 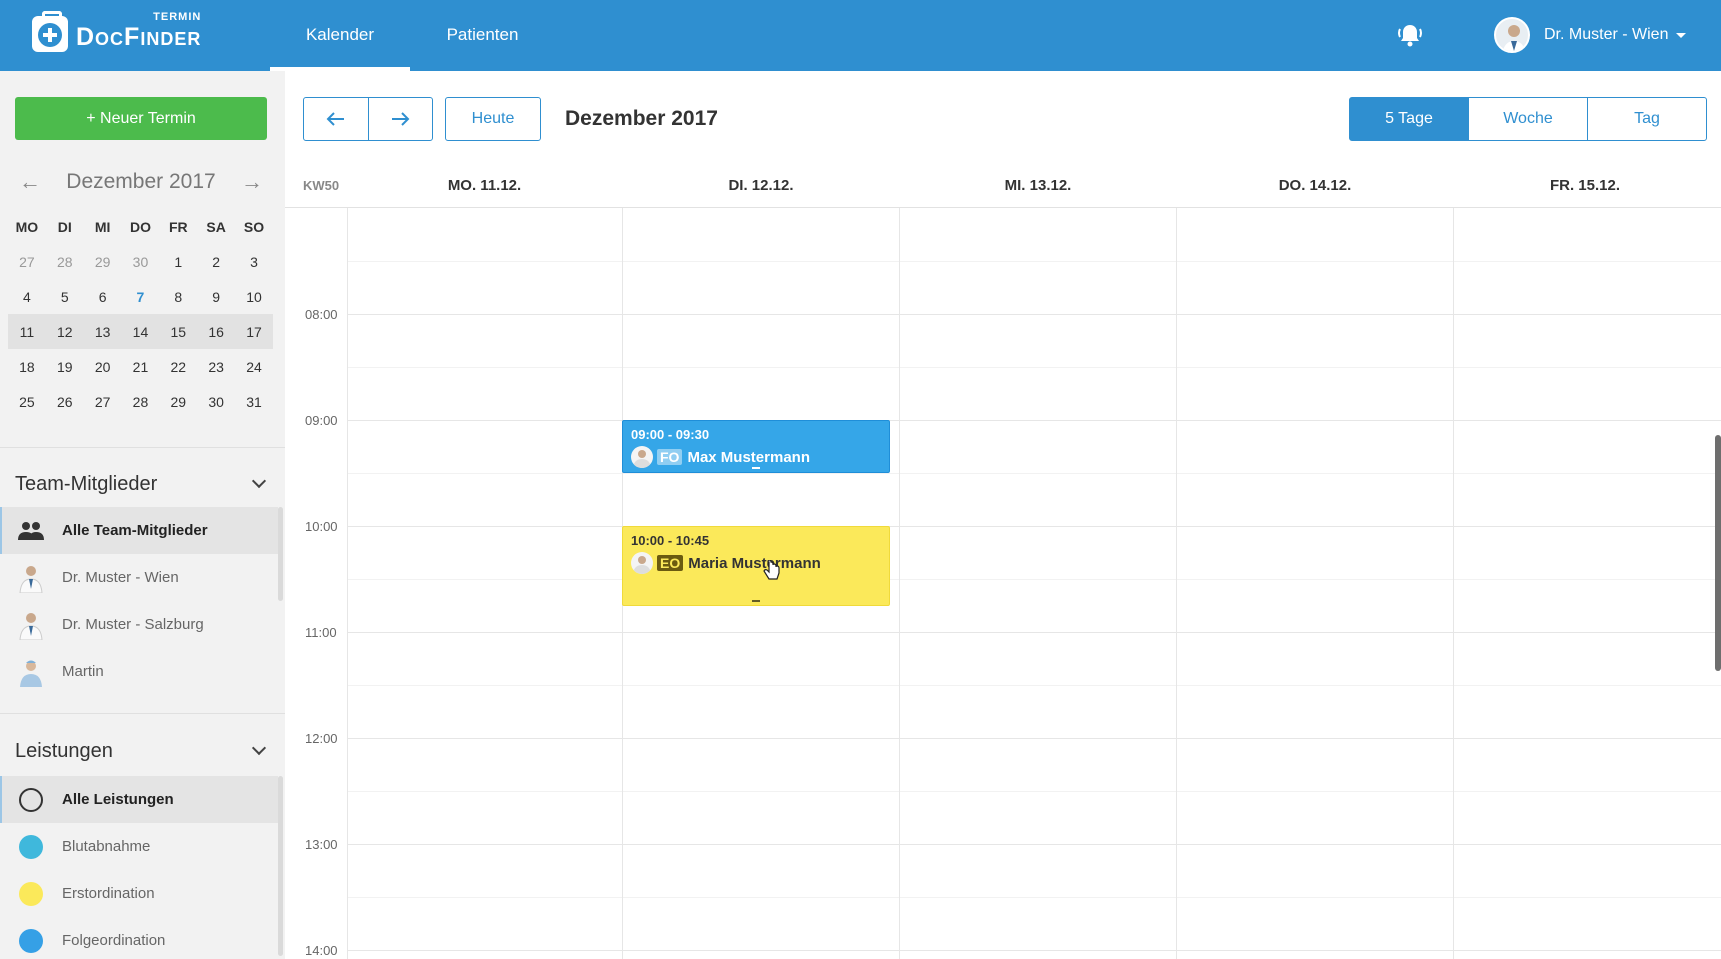 What do you see at coordinates (1315, 186) in the screenshot?
I see `day-header: DO. 14.12.` at bounding box center [1315, 186].